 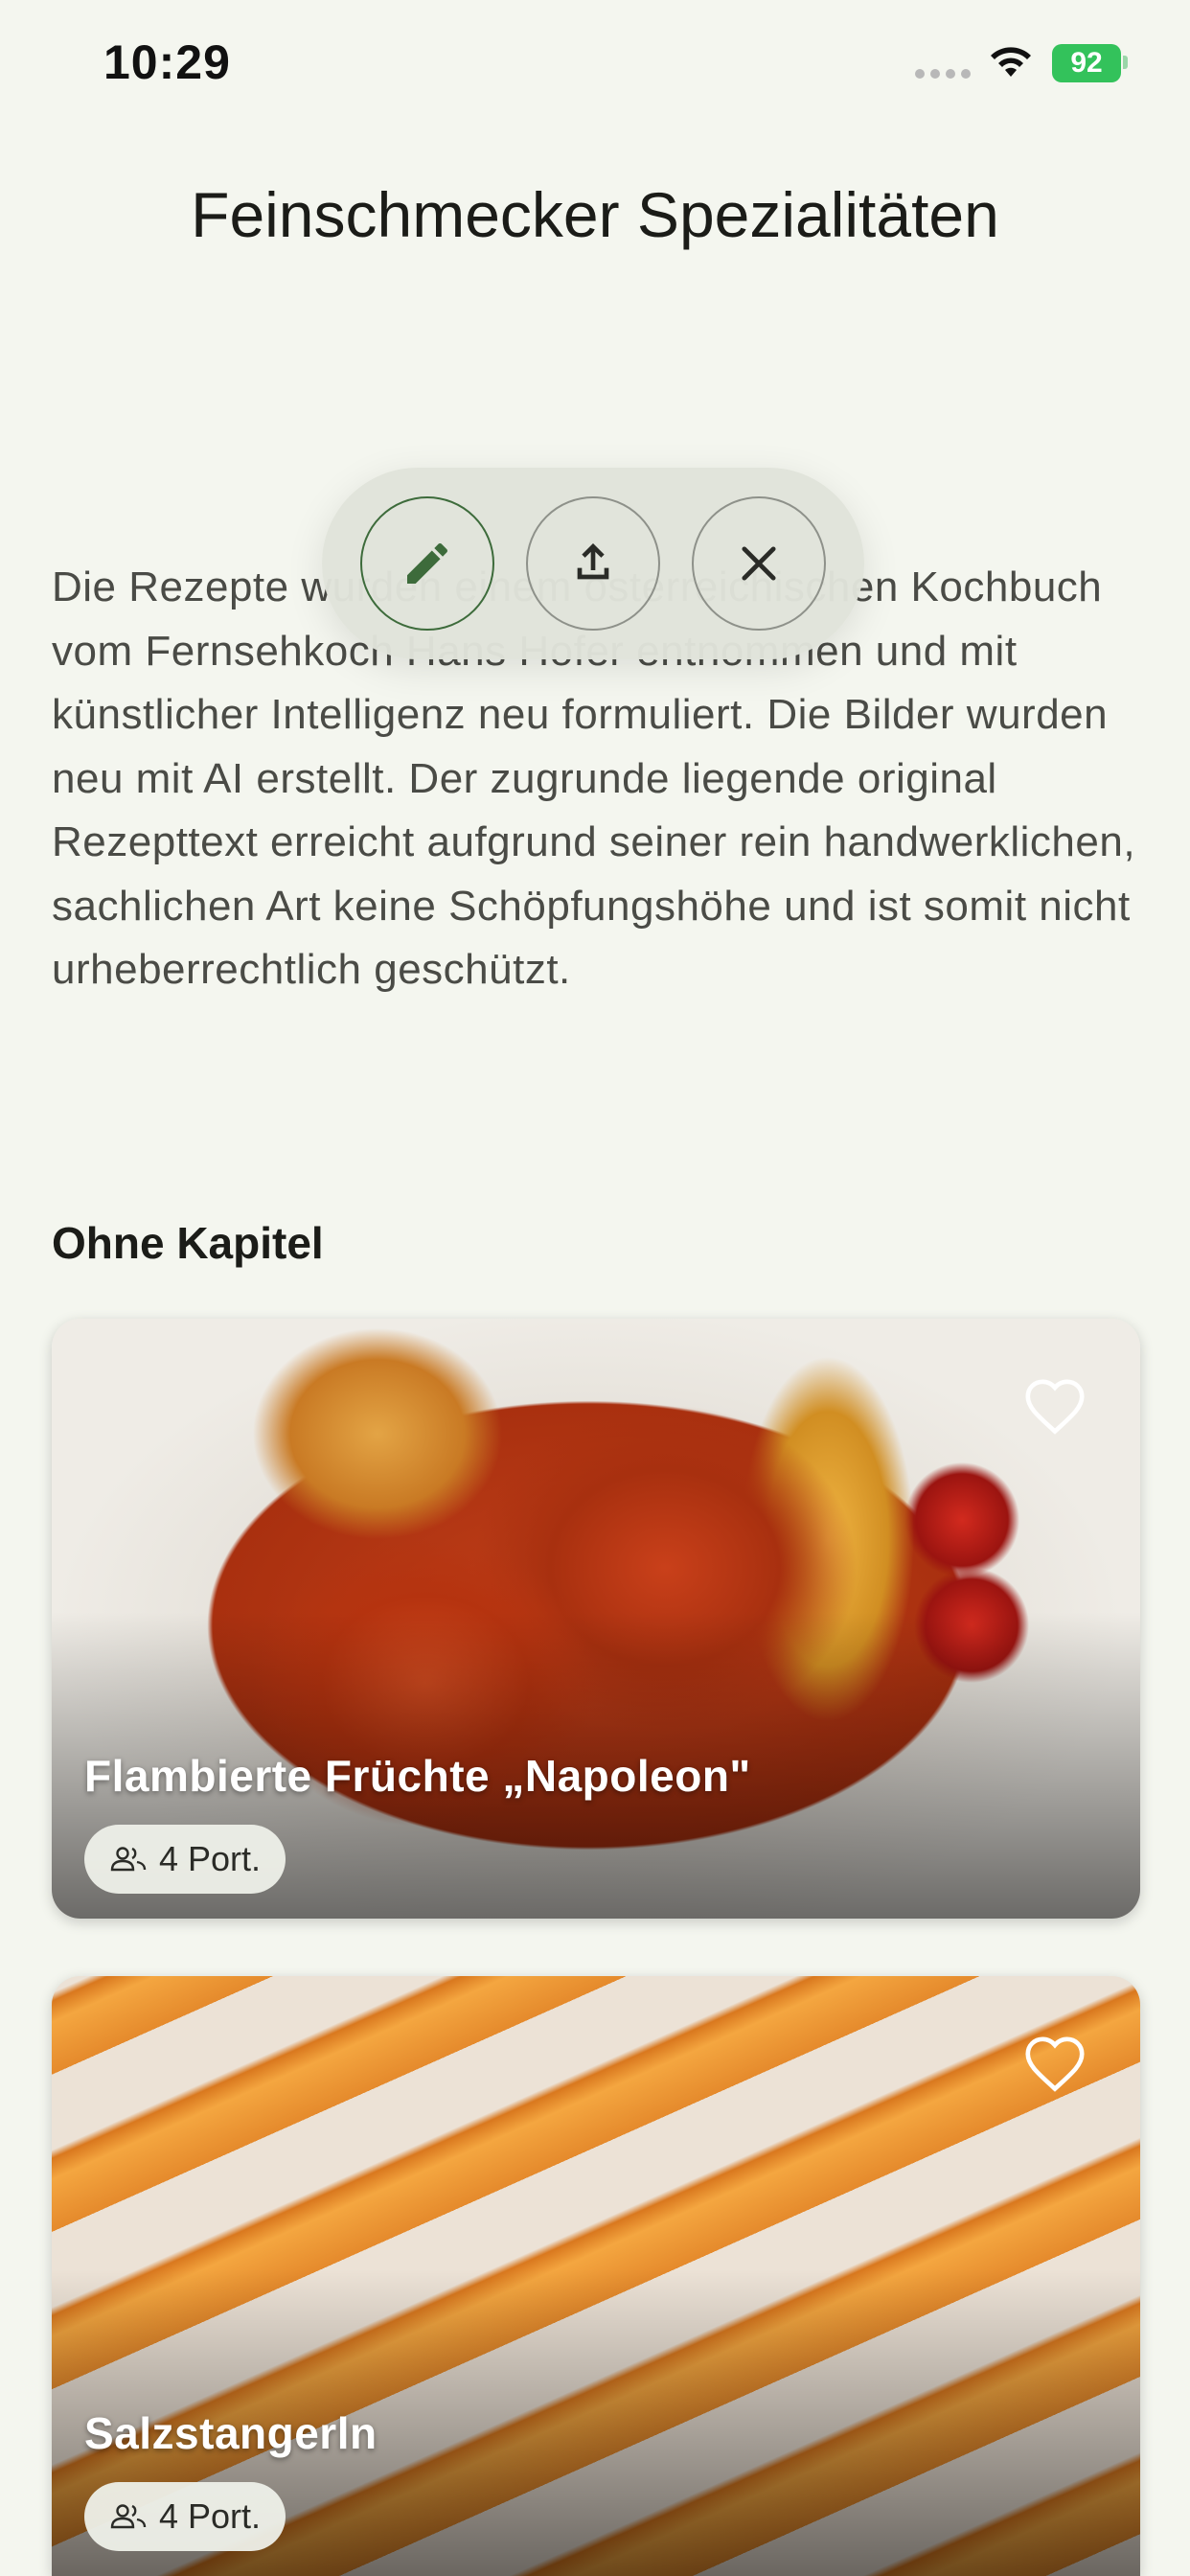 I want to click on pencil-icon, so click(x=428, y=563).